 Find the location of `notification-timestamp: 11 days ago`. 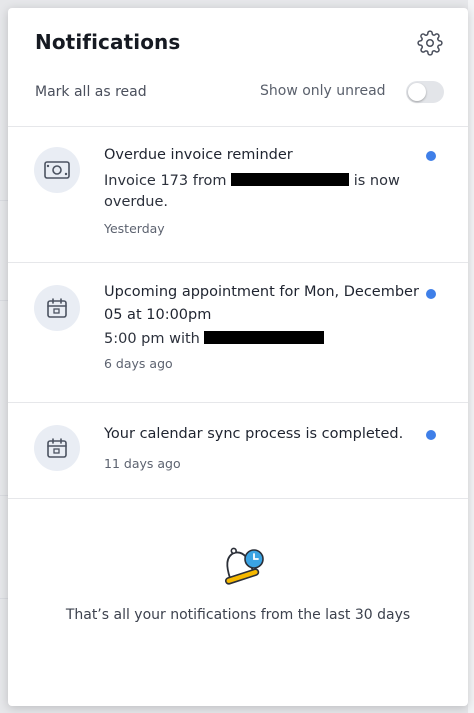

notification-timestamp: 11 days ago is located at coordinates (142, 463).